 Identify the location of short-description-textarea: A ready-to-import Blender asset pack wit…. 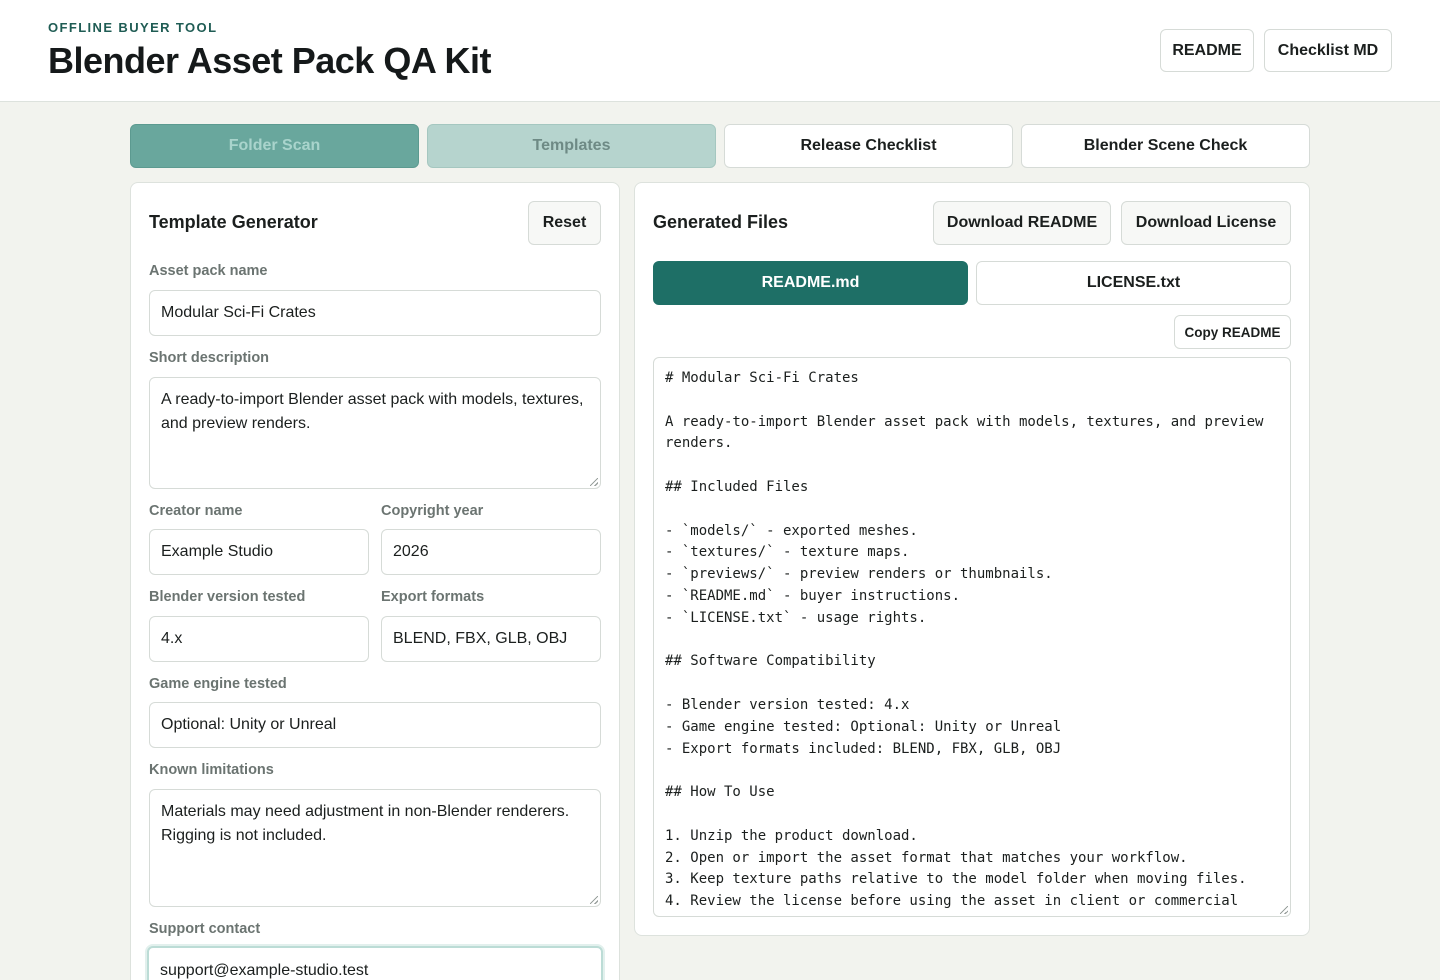
(375, 433).